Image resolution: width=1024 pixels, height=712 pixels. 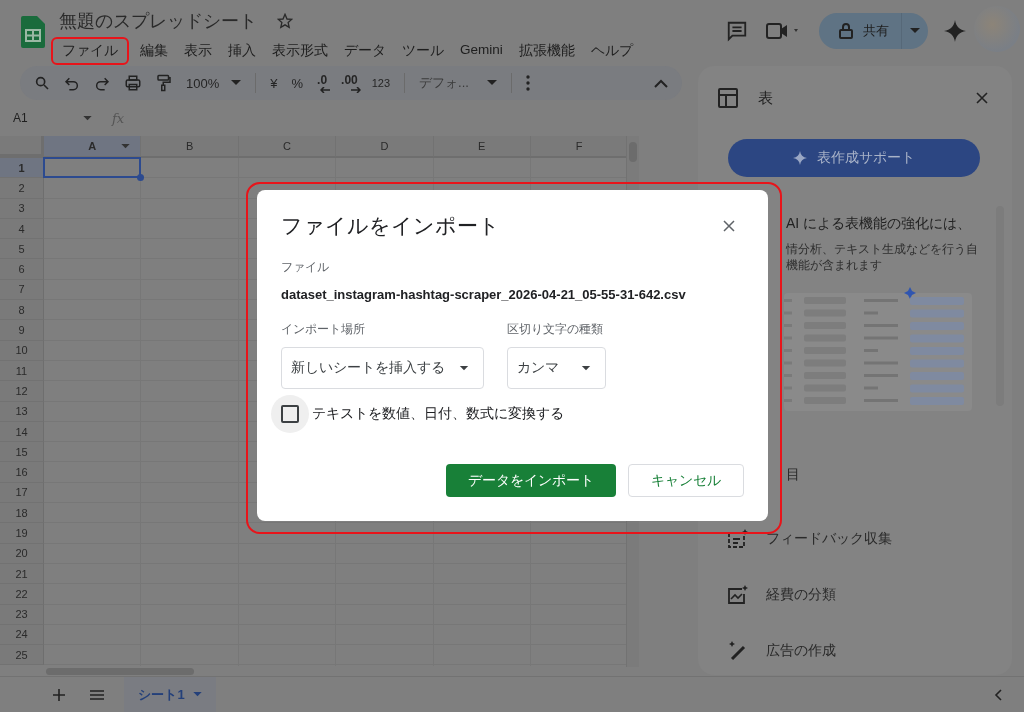 I want to click on menu-item: 拡張機能, so click(x=546, y=51).